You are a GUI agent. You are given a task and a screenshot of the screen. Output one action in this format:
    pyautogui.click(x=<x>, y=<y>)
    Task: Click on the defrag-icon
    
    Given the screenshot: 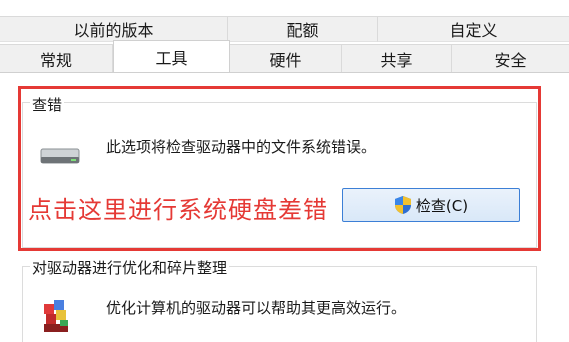 What is the action you would take?
    pyautogui.click(x=56, y=316)
    